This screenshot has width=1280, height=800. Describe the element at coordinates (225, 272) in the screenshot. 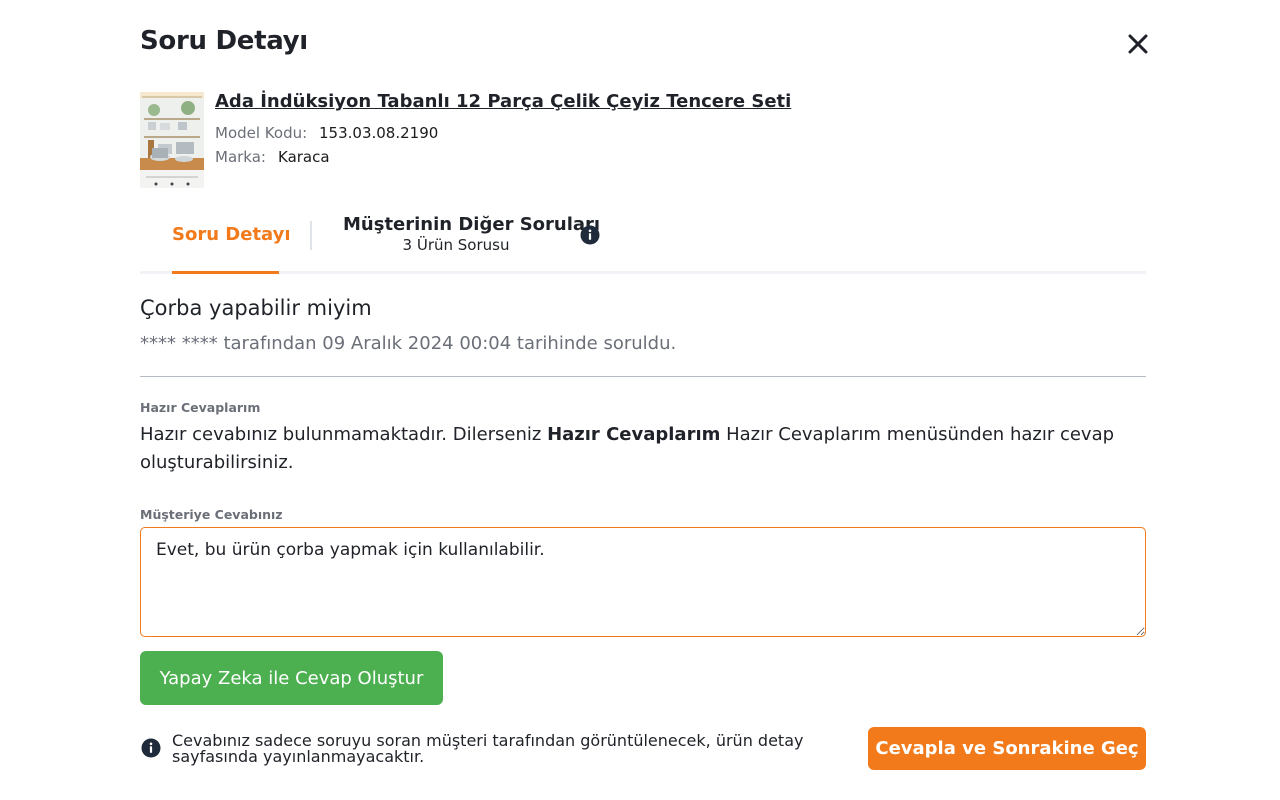

I see `active-tab-indicator` at that location.